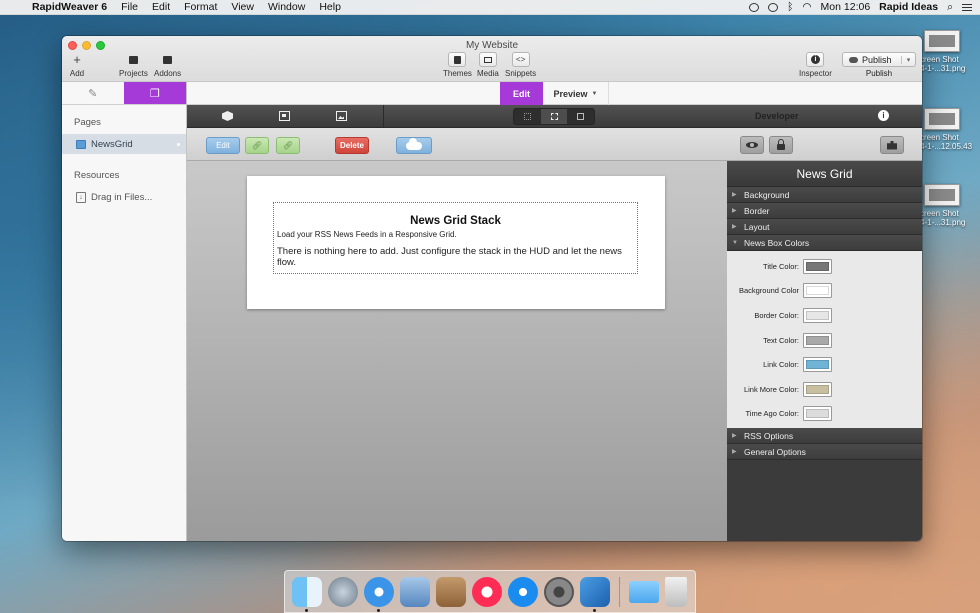 The width and height of the screenshot is (980, 613). Describe the element at coordinates (521, 93) in the screenshot. I see `tab-edit: Edit` at that location.